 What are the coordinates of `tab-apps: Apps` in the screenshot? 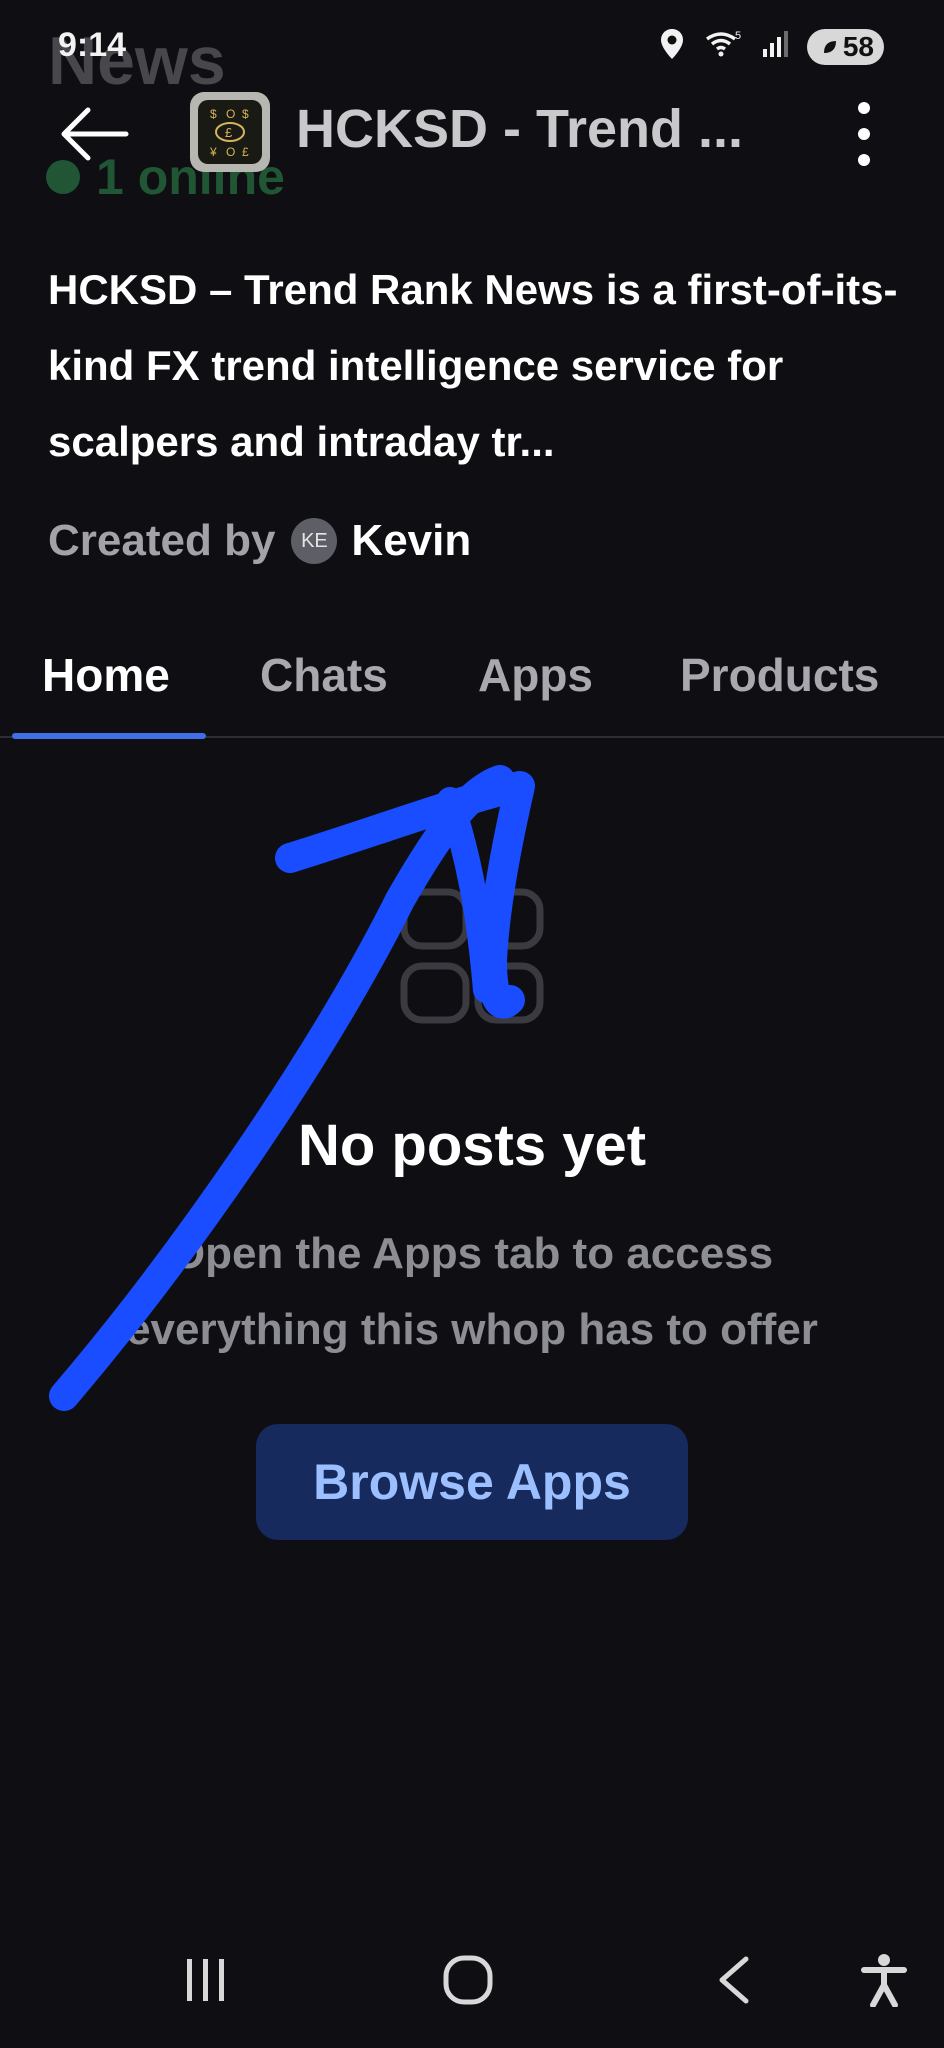 It's located at (535, 675).